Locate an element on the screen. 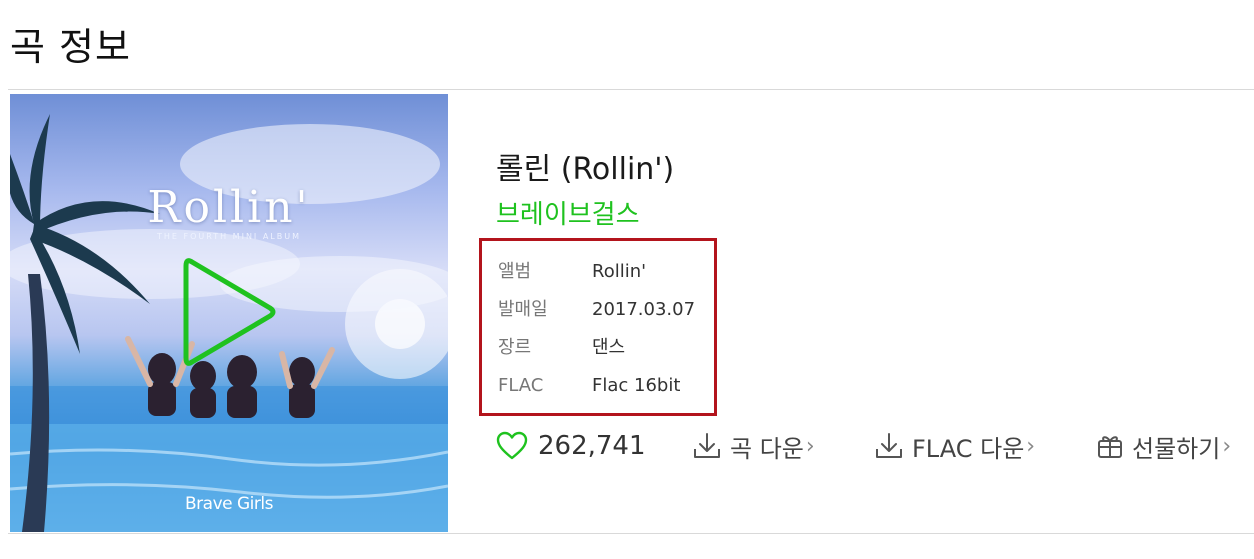 The image size is (1254, 559). gift-label: 선물하기 is located at coordinates (1176, 448).